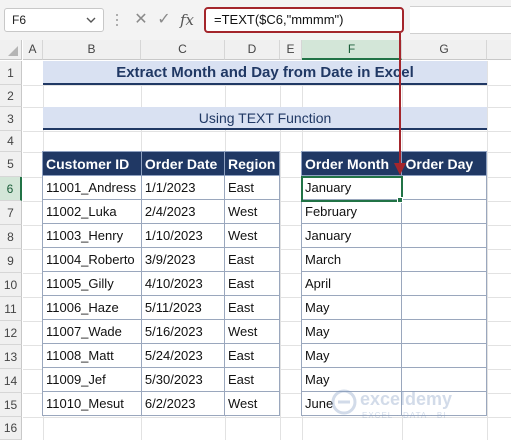 This screenshot has width=511, height=440. What do you see at coordinates (352, 189) in the screenshot?
I see `active-cell-selection` at bounding box center [352, 189].